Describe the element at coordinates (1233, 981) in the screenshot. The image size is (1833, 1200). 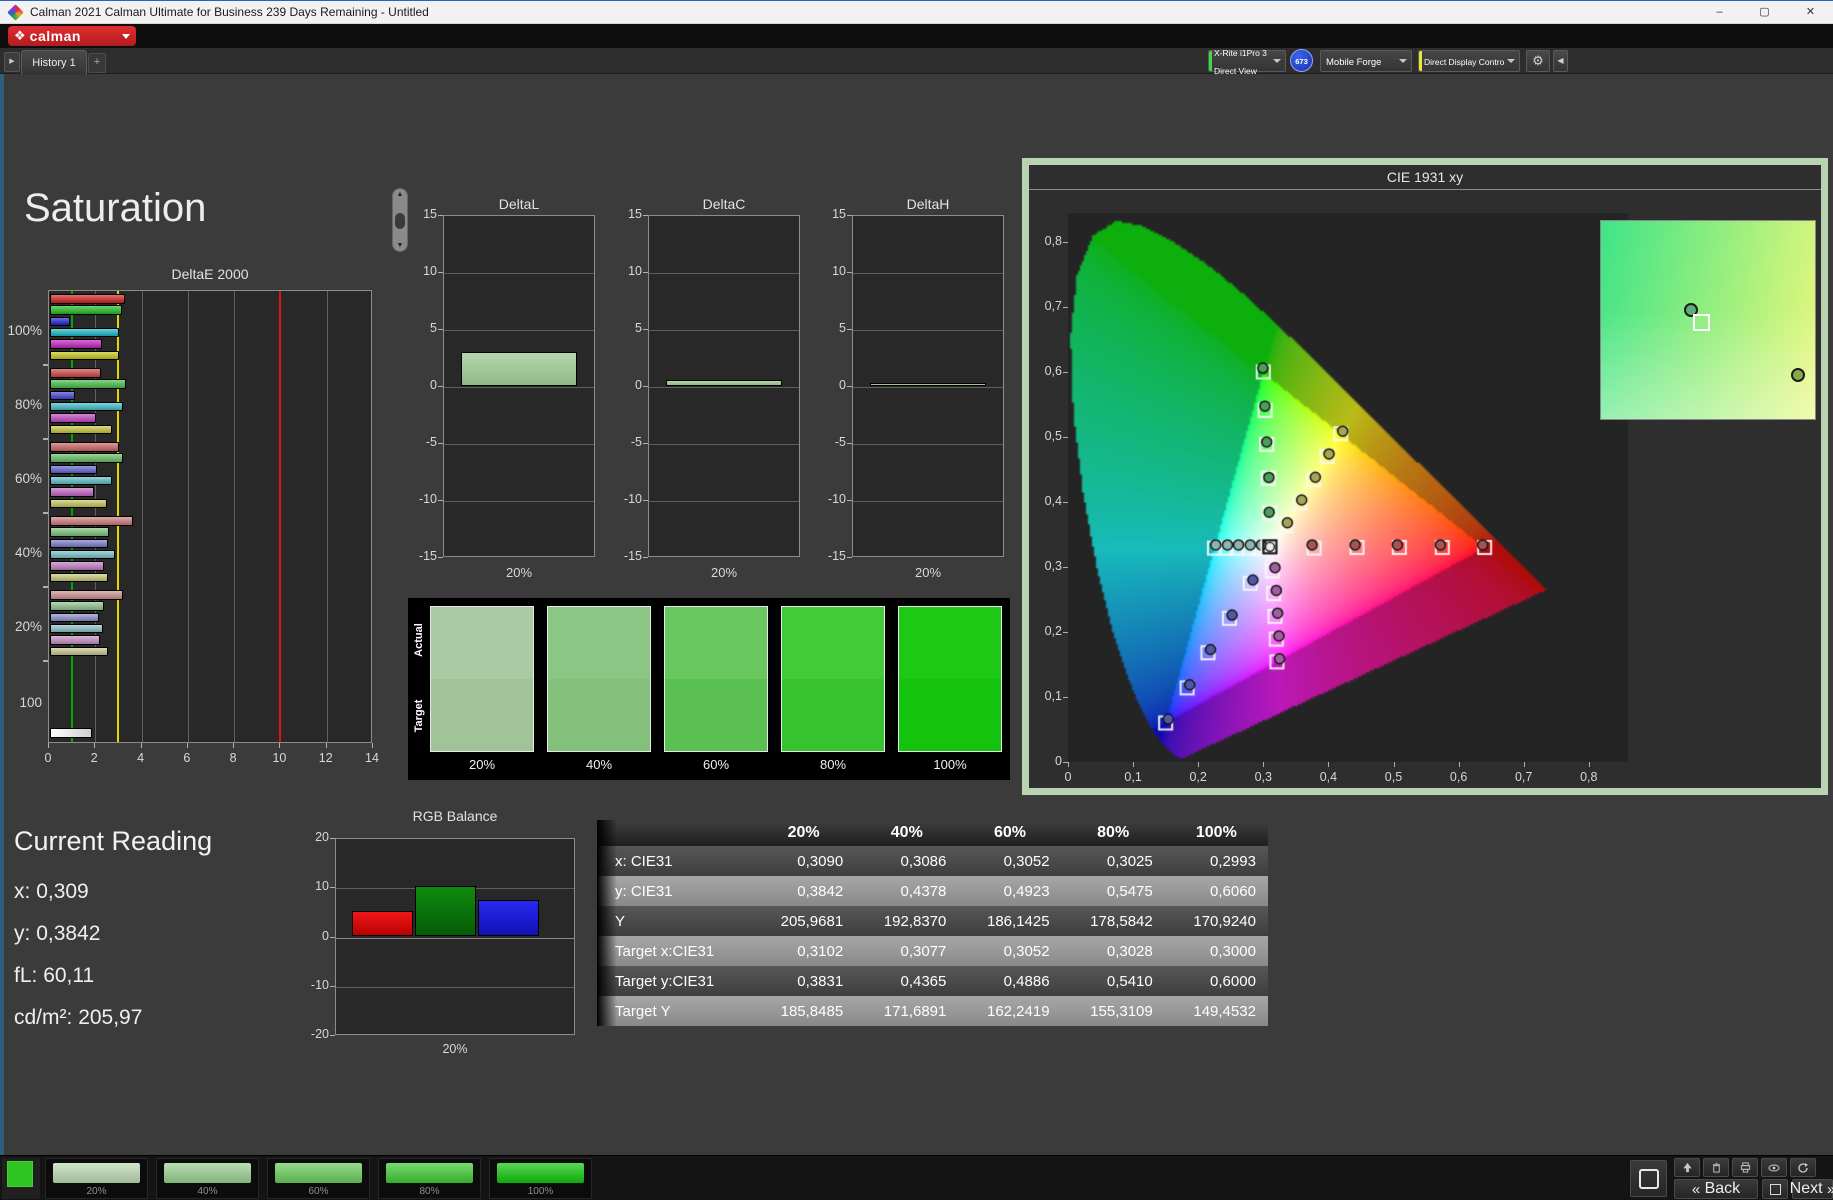
I see `cell: 0,6000` at that location.